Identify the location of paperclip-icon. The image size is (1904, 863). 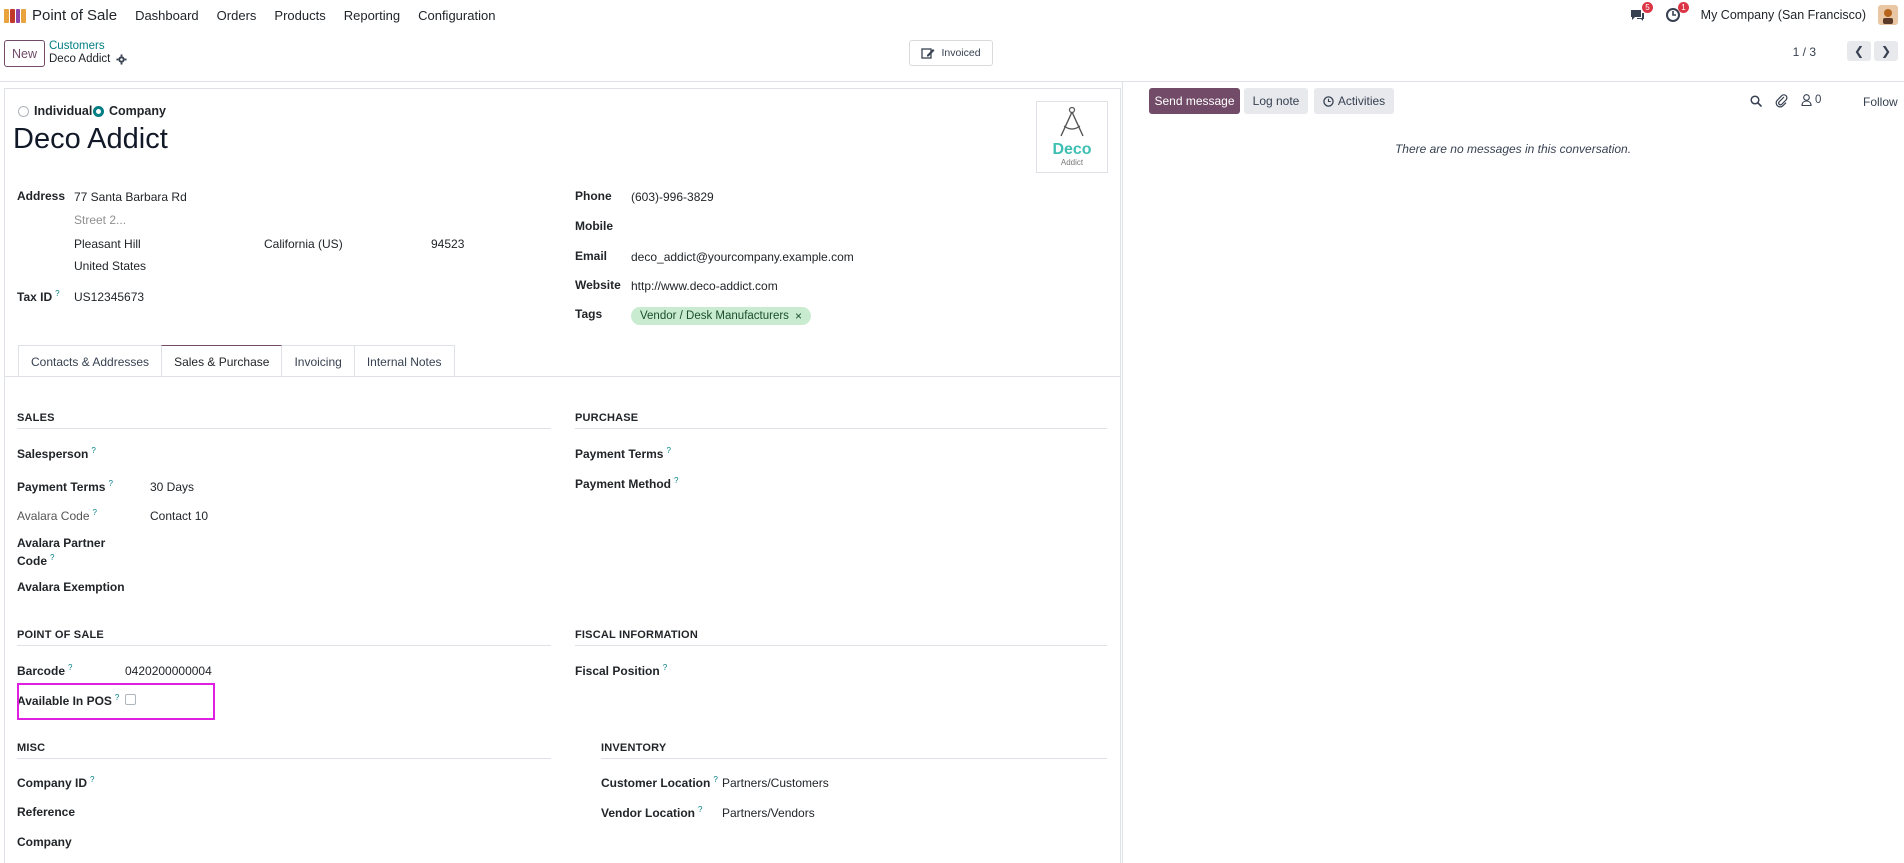
(1781, 101).